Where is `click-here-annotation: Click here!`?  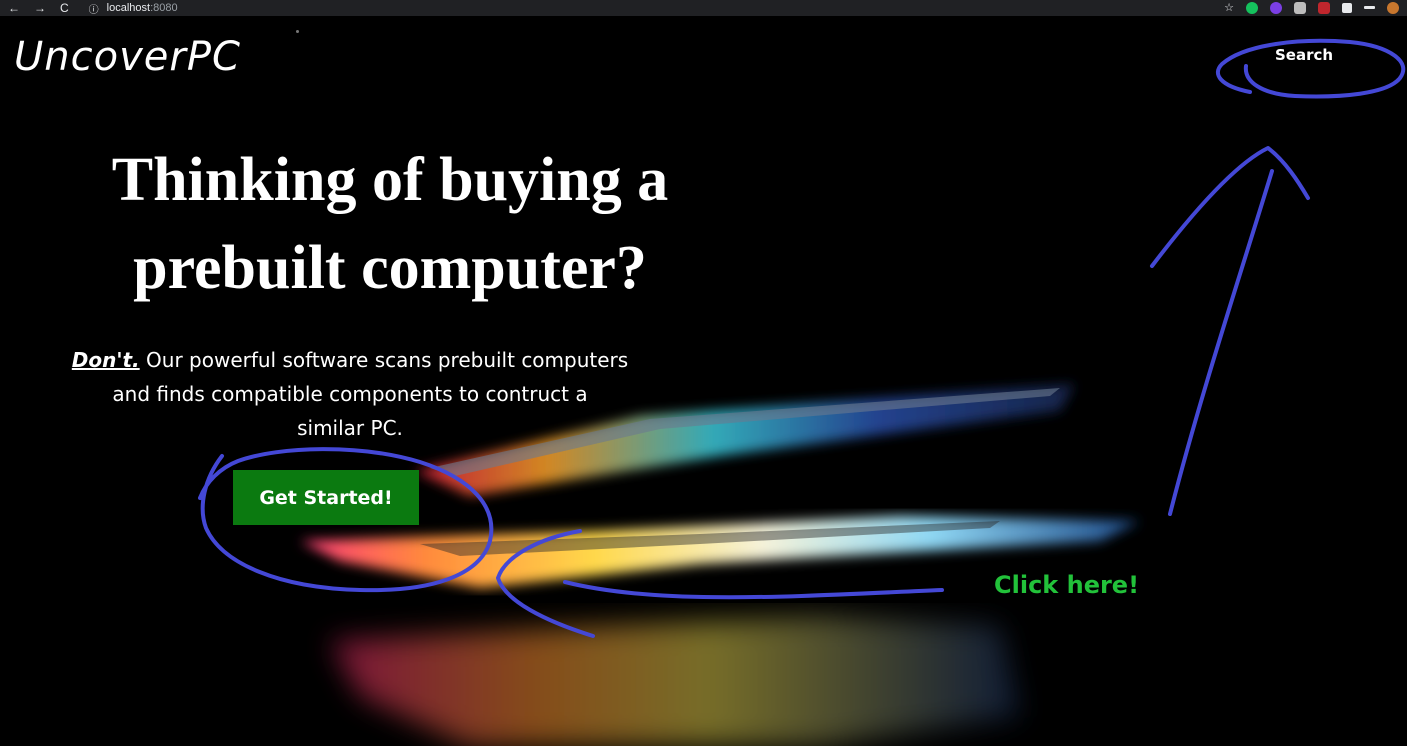 click-here-annotation: Click here! is located at coordinates (1067, 585).